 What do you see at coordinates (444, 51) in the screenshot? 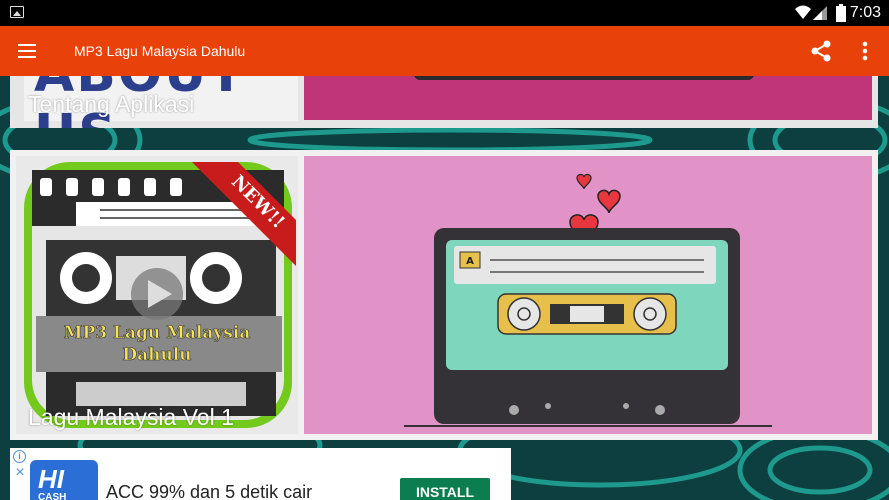
I see `app-bar: MP3 Lagu Malaysia Dahulu` at bounding box center [444, 51].